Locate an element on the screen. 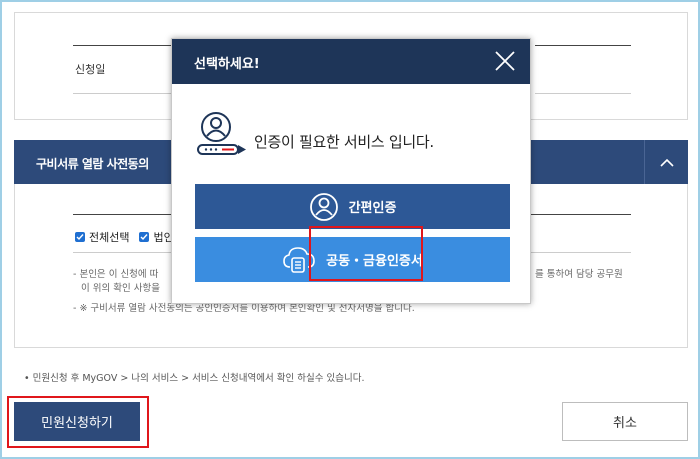 This screenshot has width=700, height=459. table-row-rule-right is located at coordinates (583, 93).